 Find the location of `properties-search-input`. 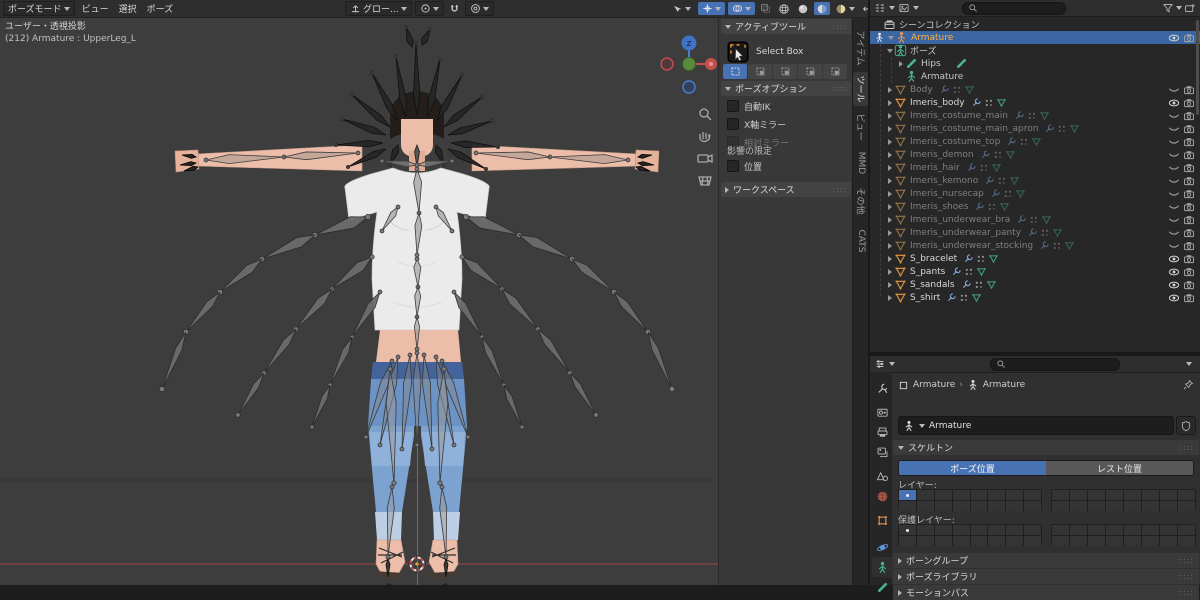

properties-search-input is located at coordinates (1055, 364).